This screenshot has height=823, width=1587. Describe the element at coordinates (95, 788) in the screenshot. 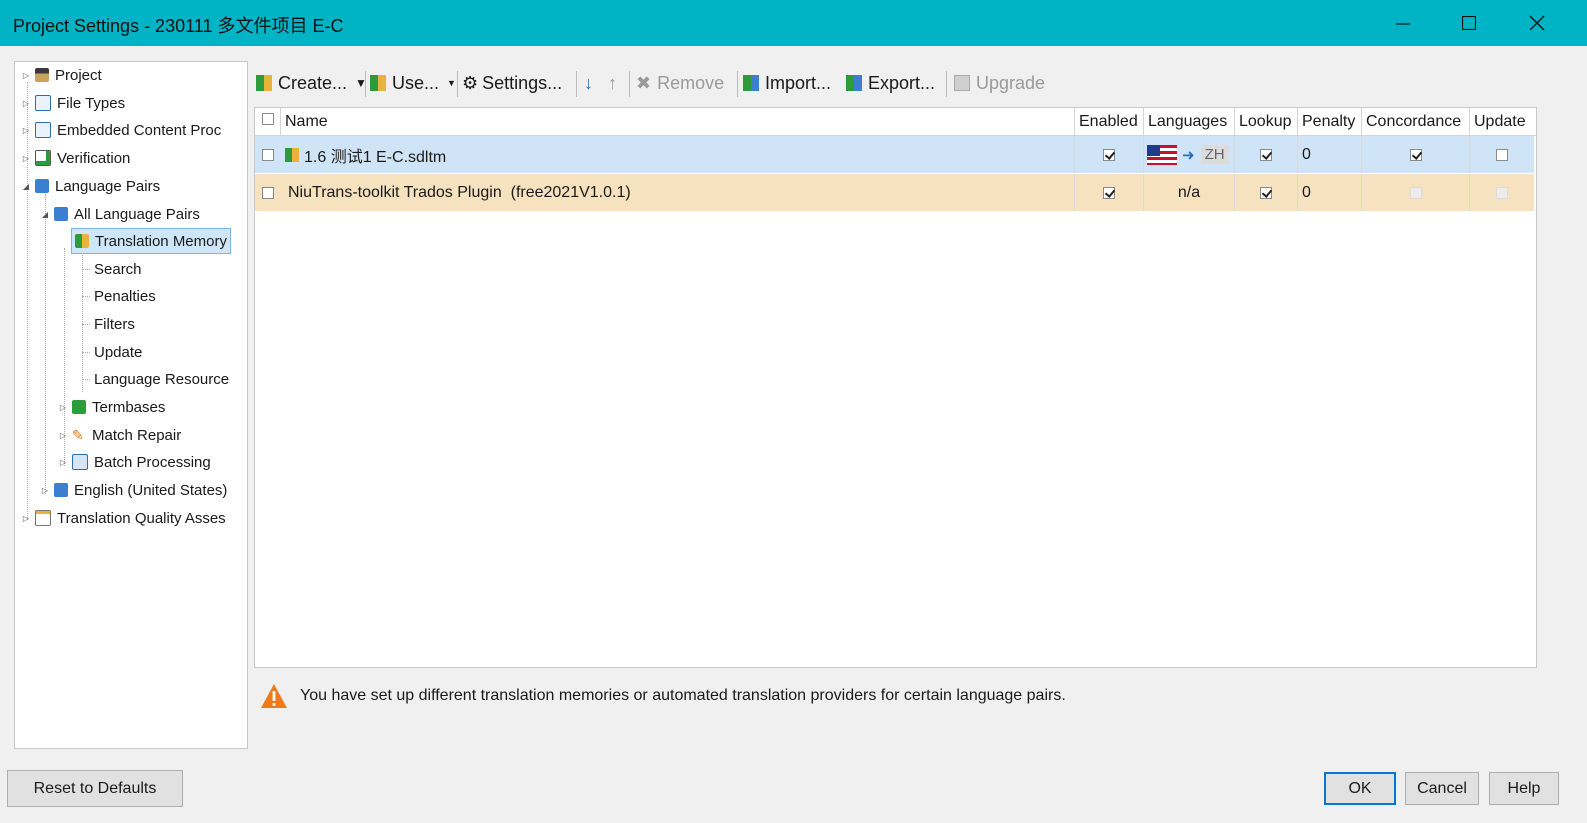

I see `reset-defaults-button: Reset to Defaults` at that location.